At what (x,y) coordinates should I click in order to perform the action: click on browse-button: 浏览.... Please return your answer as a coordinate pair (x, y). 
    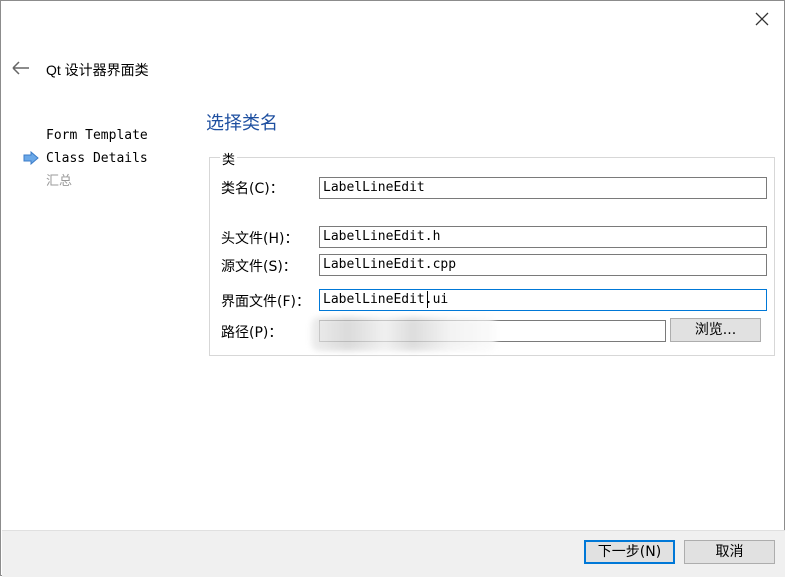
    Looking at the image, I should click on (715, 330).